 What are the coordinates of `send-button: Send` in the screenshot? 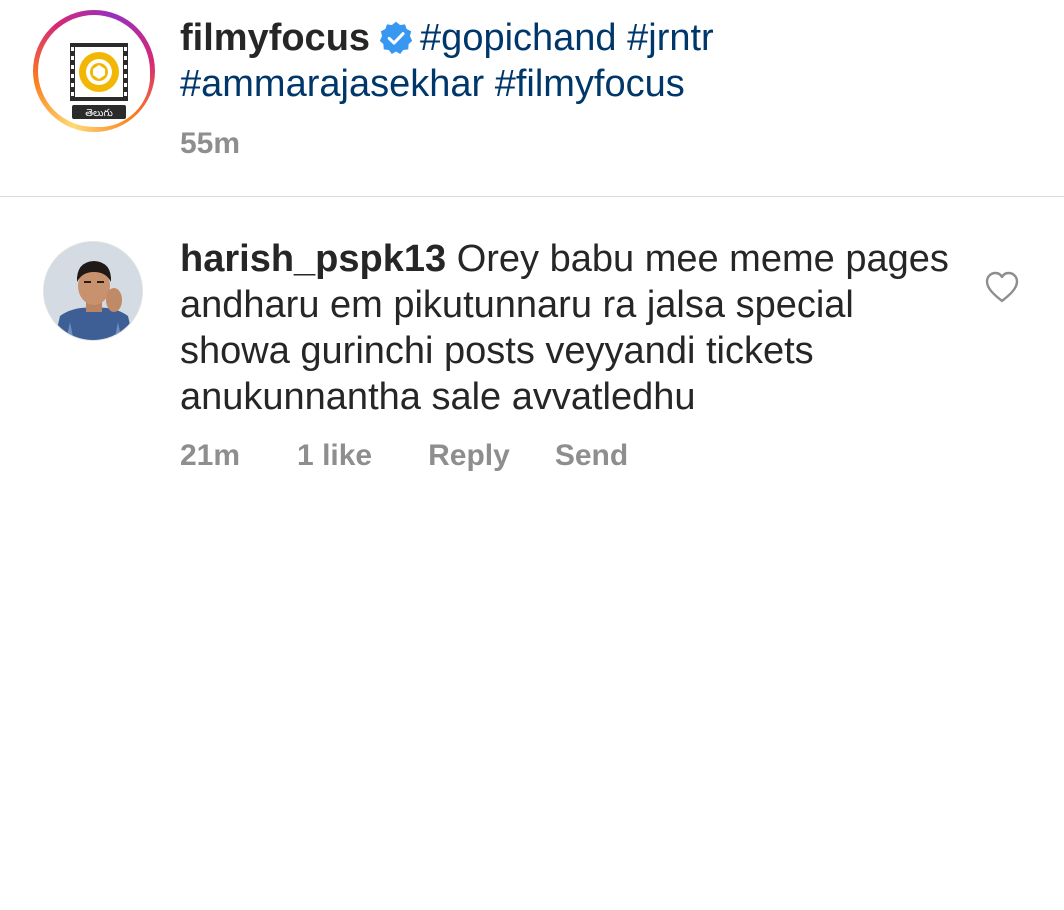 It's located at (591, 456).